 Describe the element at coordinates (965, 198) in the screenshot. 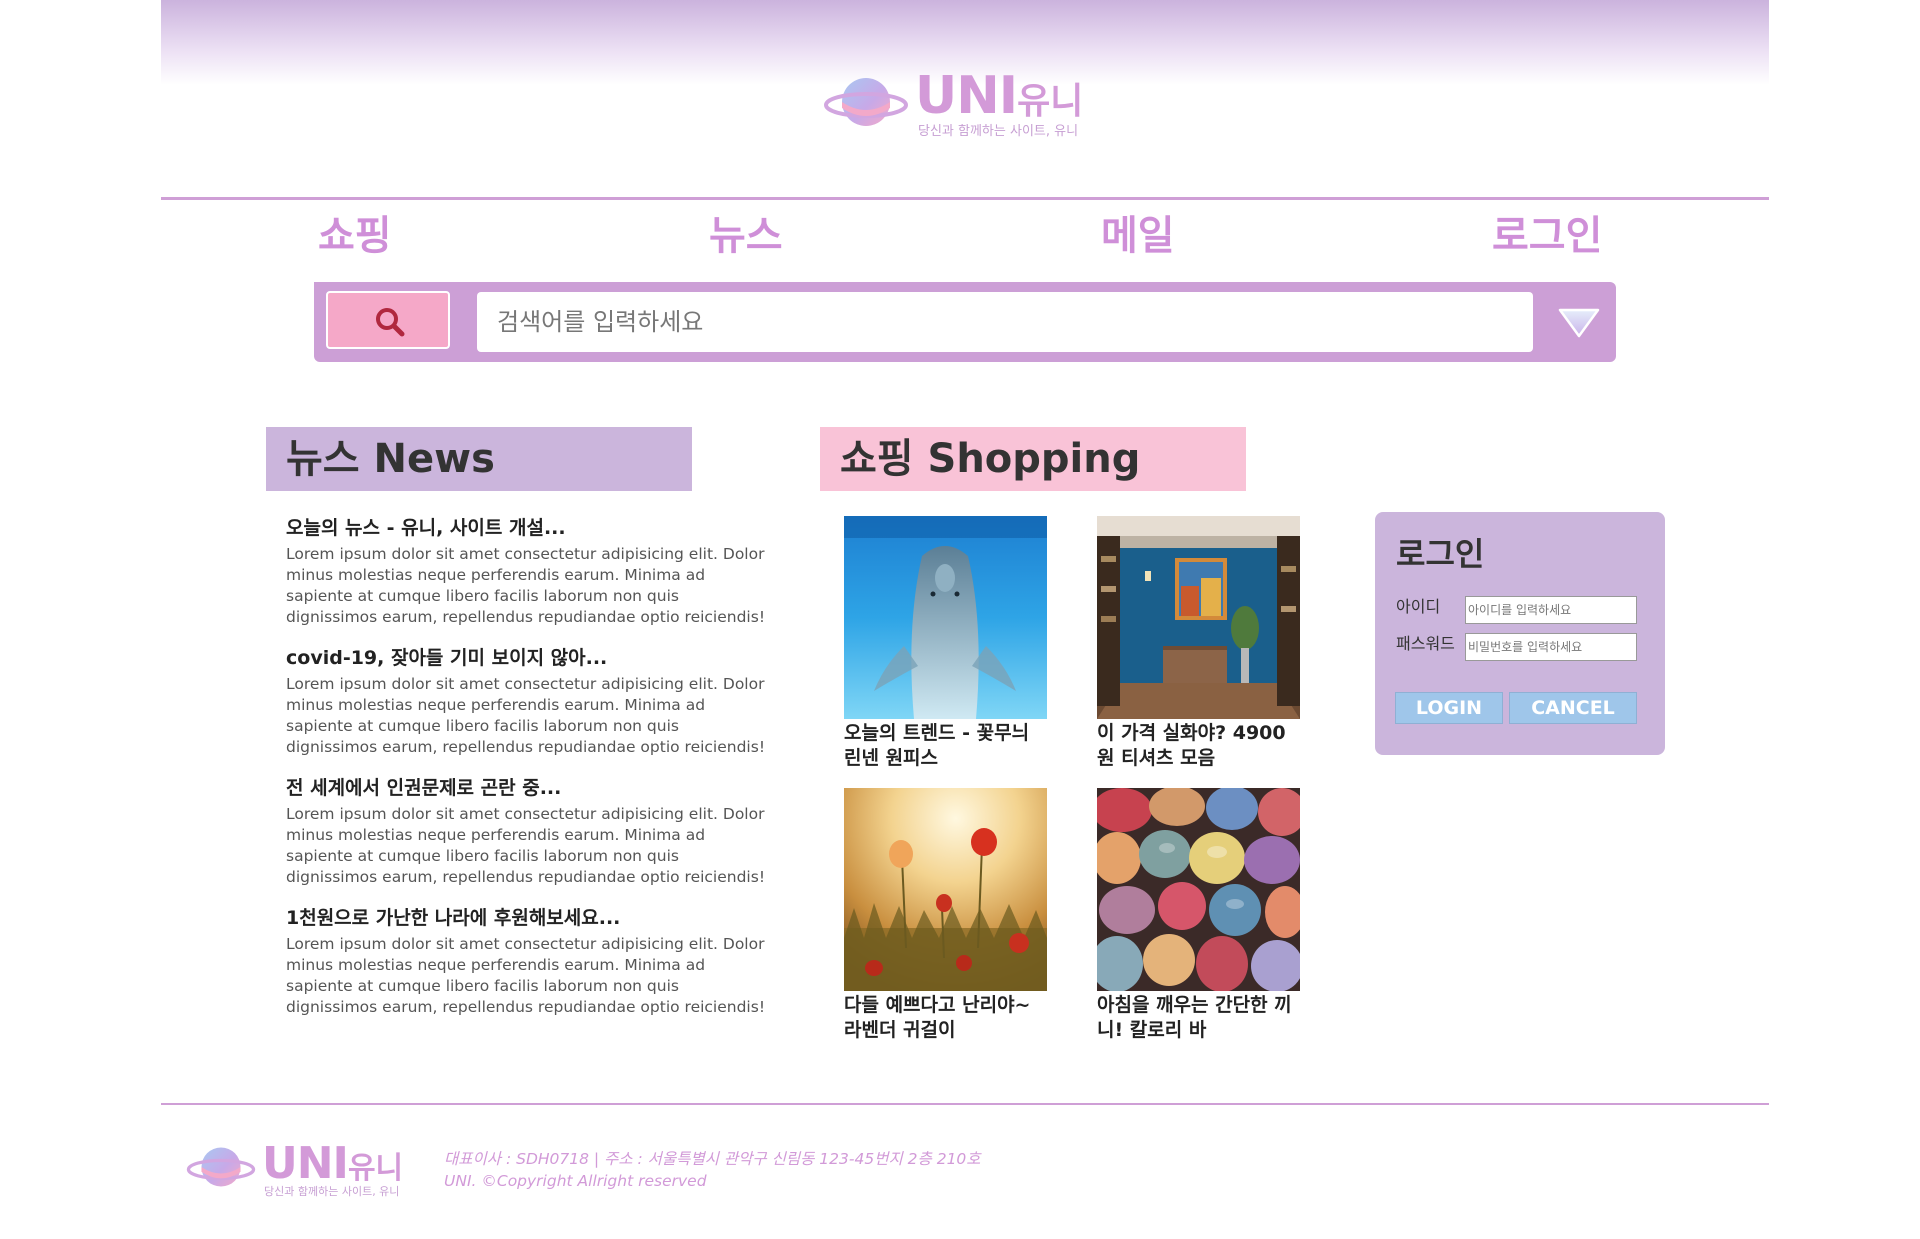

I see `header-divider` at that location.